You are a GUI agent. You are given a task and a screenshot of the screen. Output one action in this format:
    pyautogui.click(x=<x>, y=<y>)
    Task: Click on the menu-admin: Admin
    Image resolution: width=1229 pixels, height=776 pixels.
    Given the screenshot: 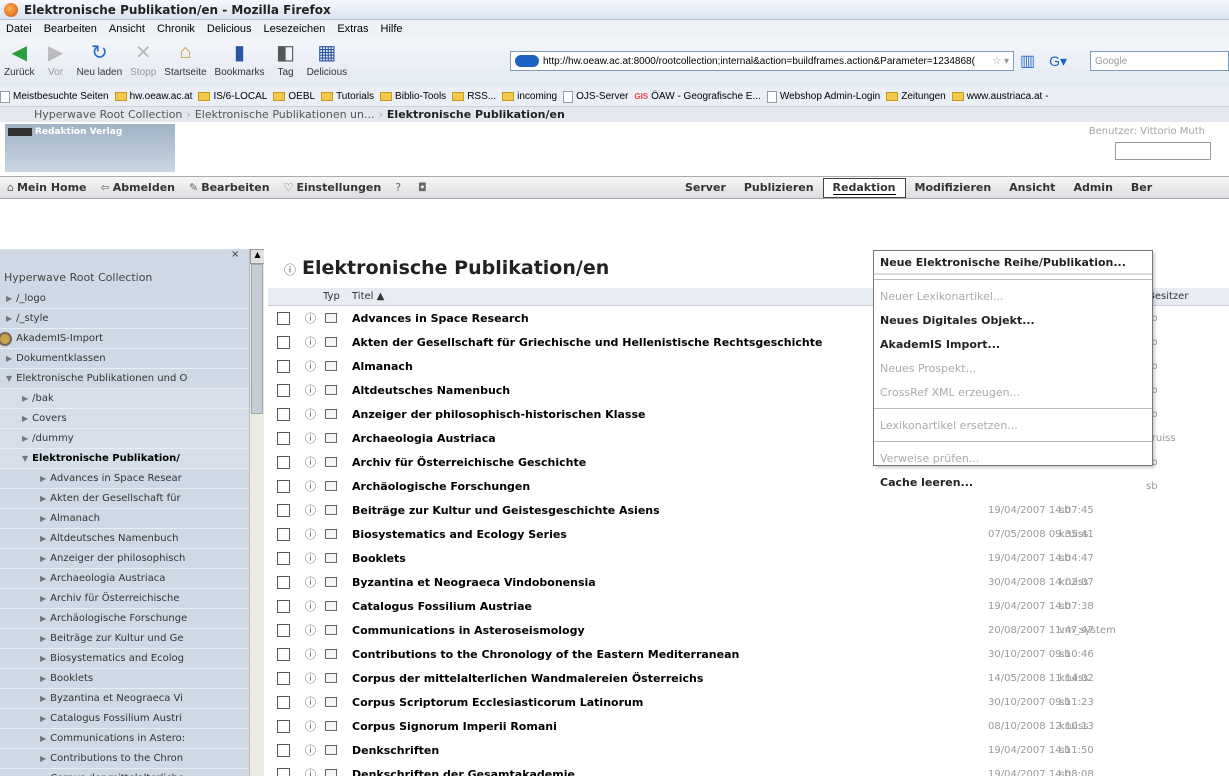 What is the action you would take?
    pyautogui.click(x=1092, y=187)
    